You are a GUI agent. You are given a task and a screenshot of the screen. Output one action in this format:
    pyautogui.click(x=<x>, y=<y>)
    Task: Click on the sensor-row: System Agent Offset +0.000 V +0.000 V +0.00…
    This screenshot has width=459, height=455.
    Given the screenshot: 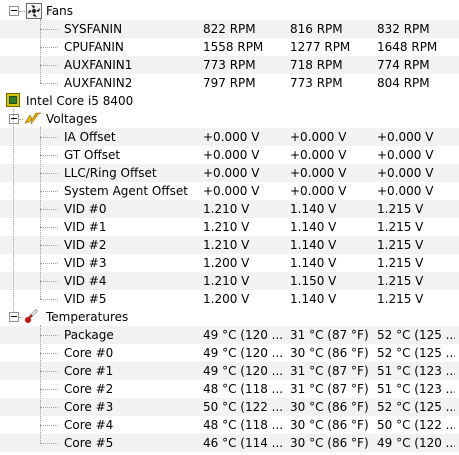 What is the action you would take?
    pyautogui.click(x=229, y=191)
    